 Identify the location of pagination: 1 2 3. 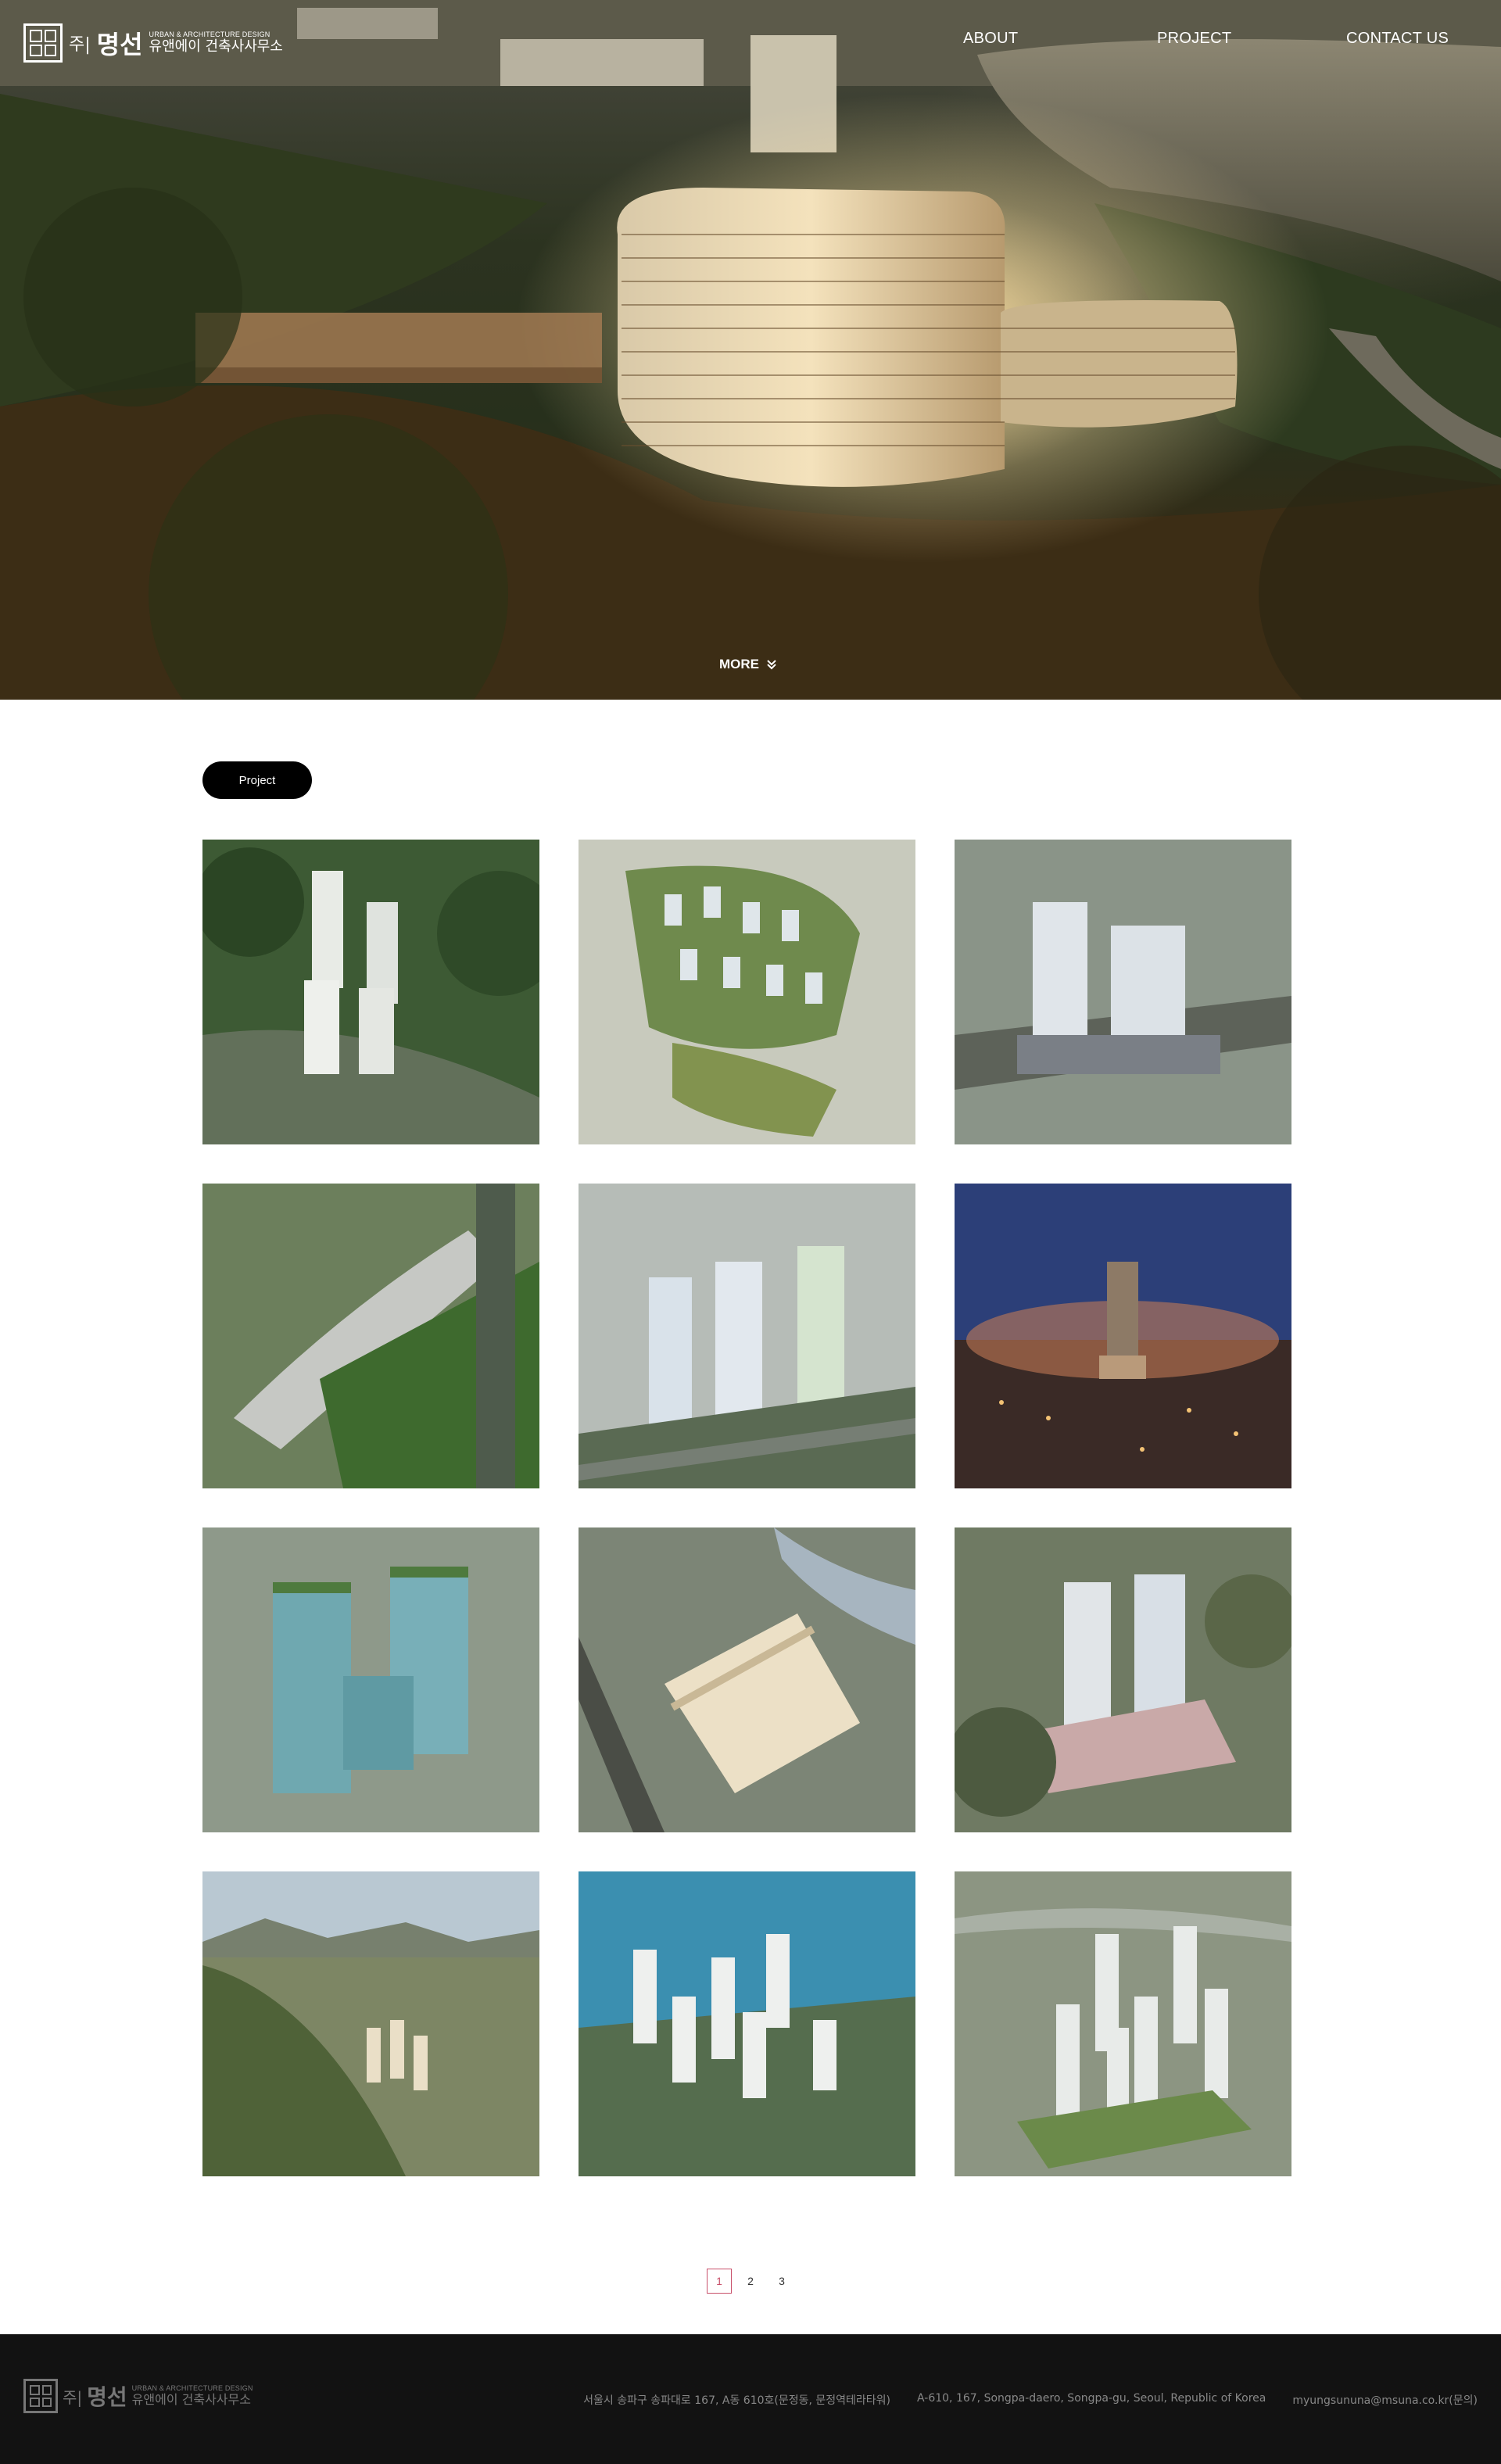
(750, 2282).